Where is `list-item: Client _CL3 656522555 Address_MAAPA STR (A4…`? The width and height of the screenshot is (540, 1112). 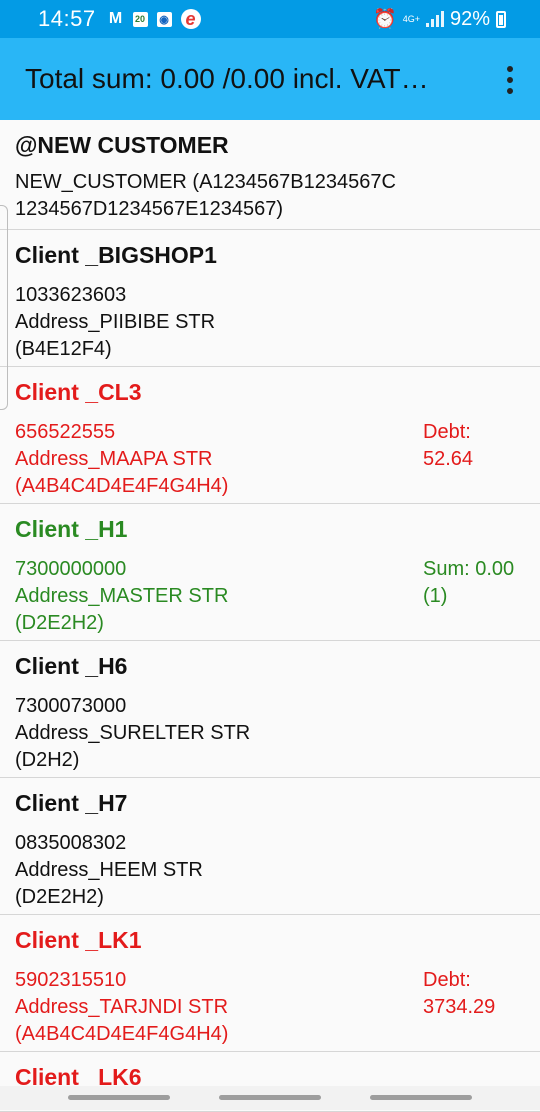 list-item: Client _CL3 656522555 Address_MAAPA STR (A4… is located at coordinates (270, 435).